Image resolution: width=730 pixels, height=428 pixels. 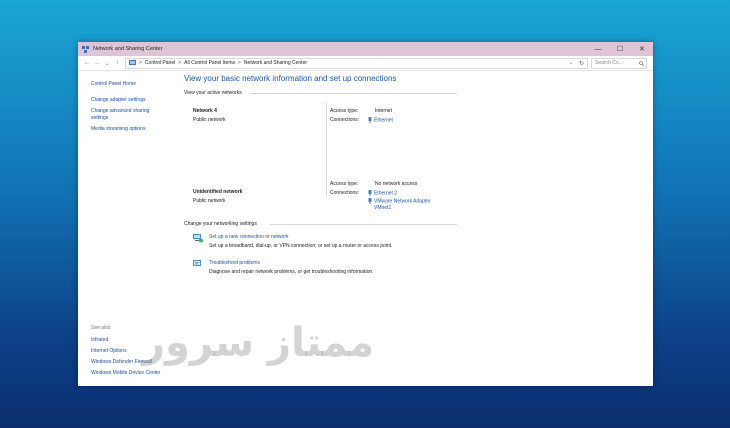 I want to click on search-icon, so click(x=641, y=63).